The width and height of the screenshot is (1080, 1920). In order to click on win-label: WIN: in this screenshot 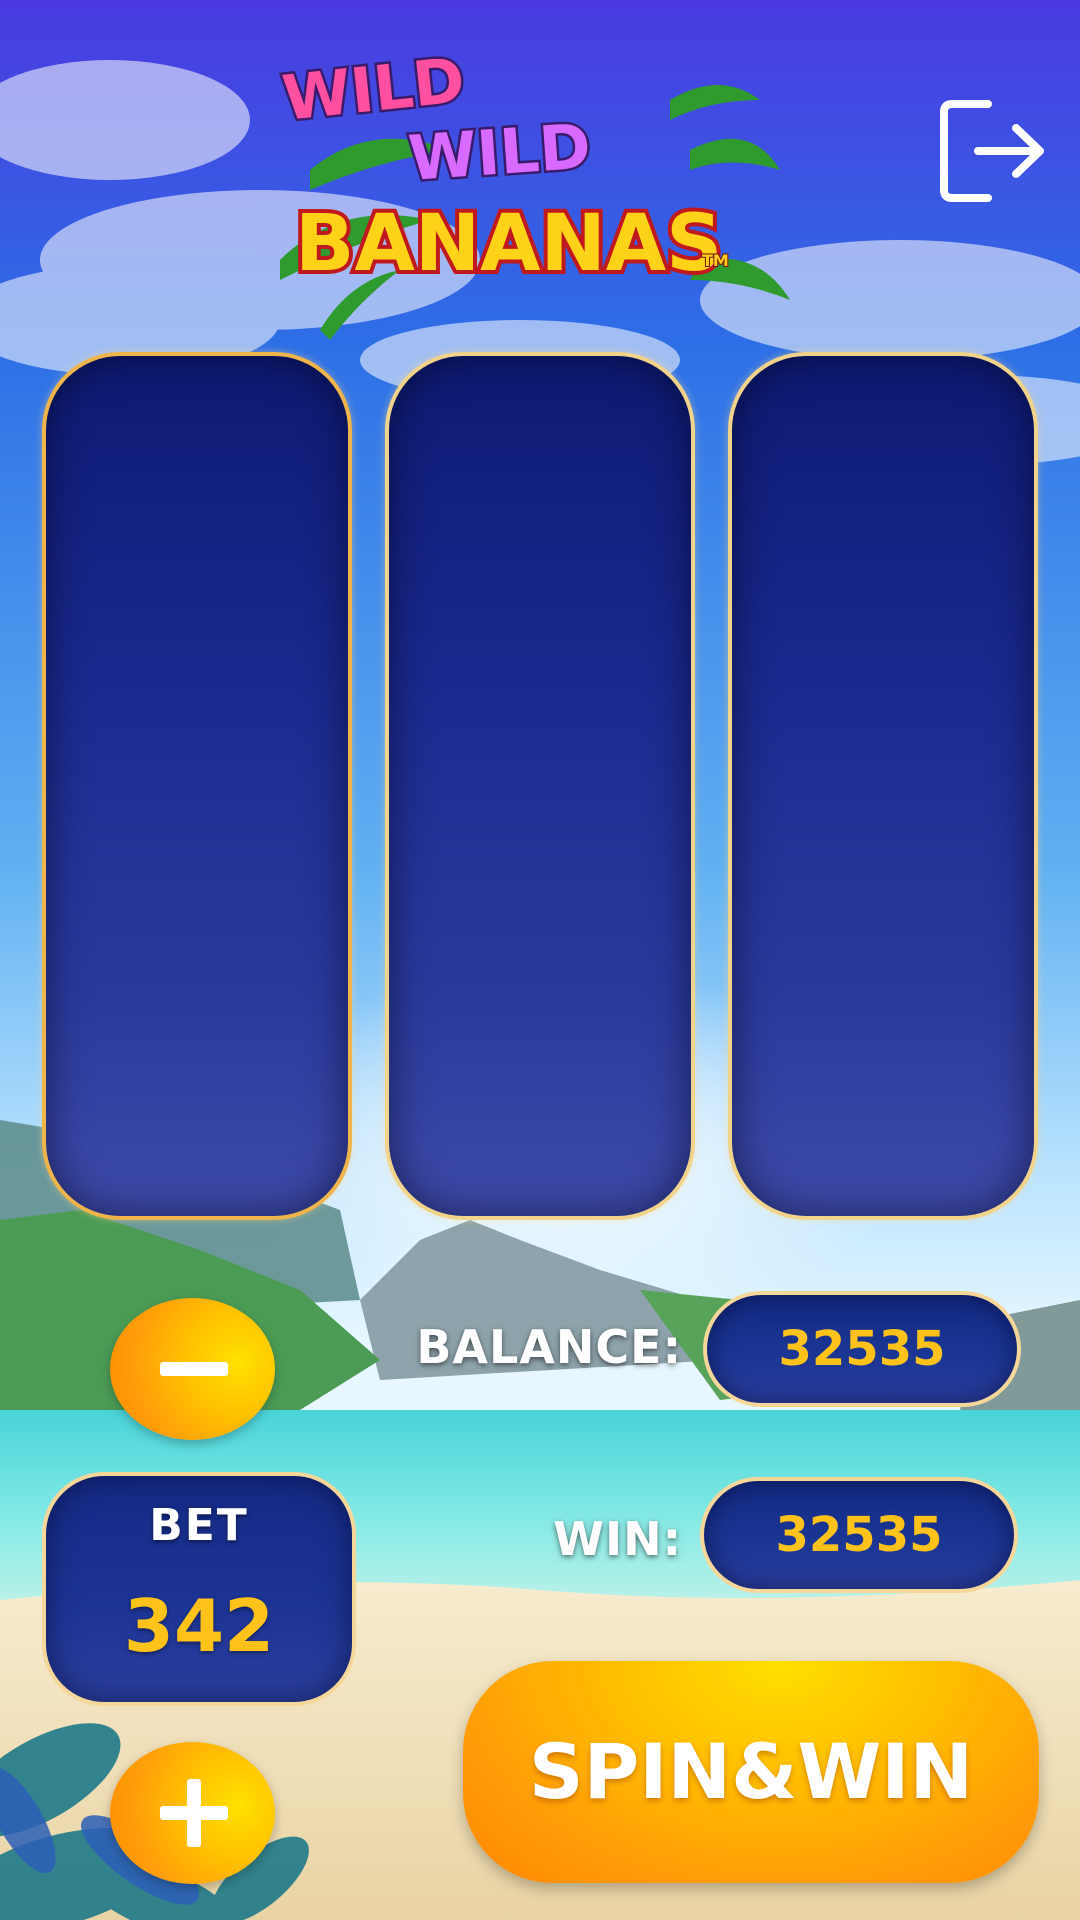, I will do `click(617, 1539)`.